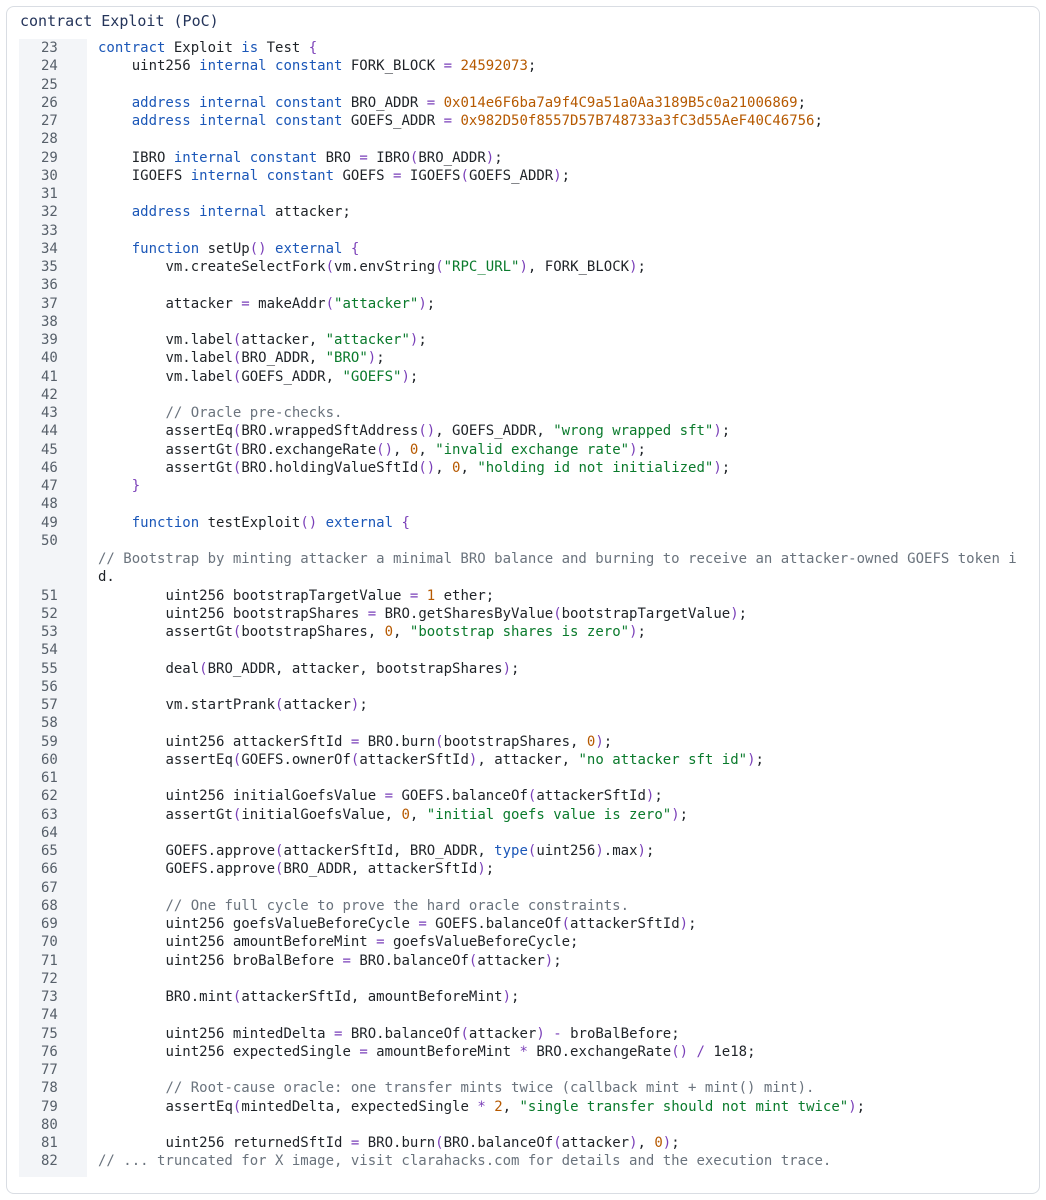 The height and width of the screenshot is (1200, 1046). What do you see at coordinates (388, 157) in the screenshot?
I see `code-token: IBRO` at bounding box center [388, 157].